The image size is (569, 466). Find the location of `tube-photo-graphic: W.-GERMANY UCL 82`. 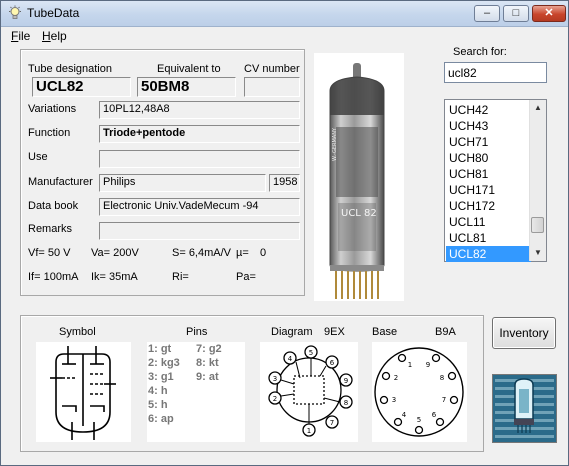

tube-photo-graphic: W.-GERMANY UCL 82 is located at coordinates (357, 181).